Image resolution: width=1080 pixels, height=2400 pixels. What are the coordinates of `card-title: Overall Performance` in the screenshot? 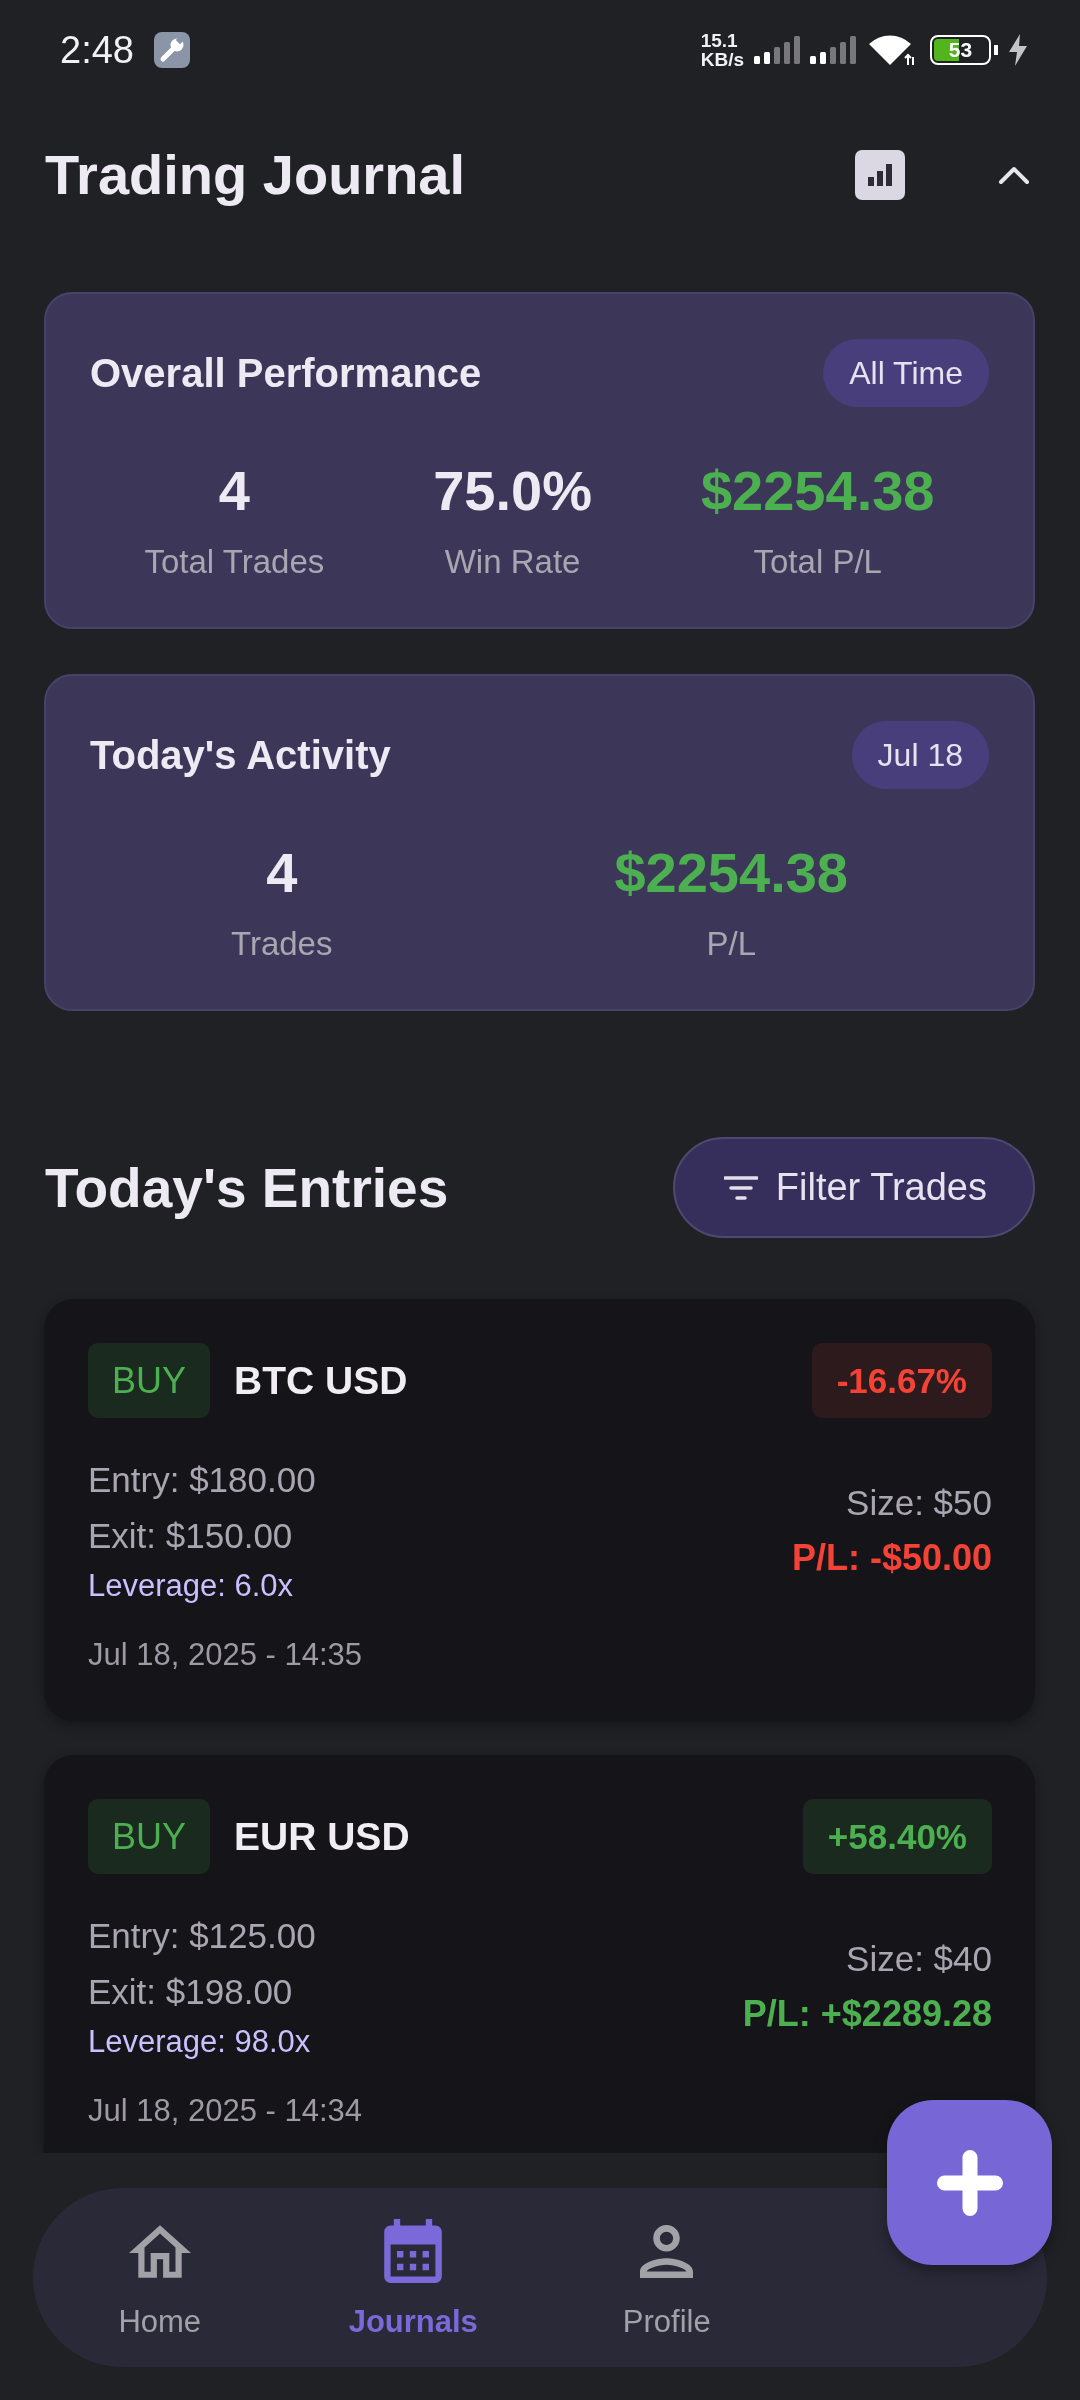 It's located at (286, 373).